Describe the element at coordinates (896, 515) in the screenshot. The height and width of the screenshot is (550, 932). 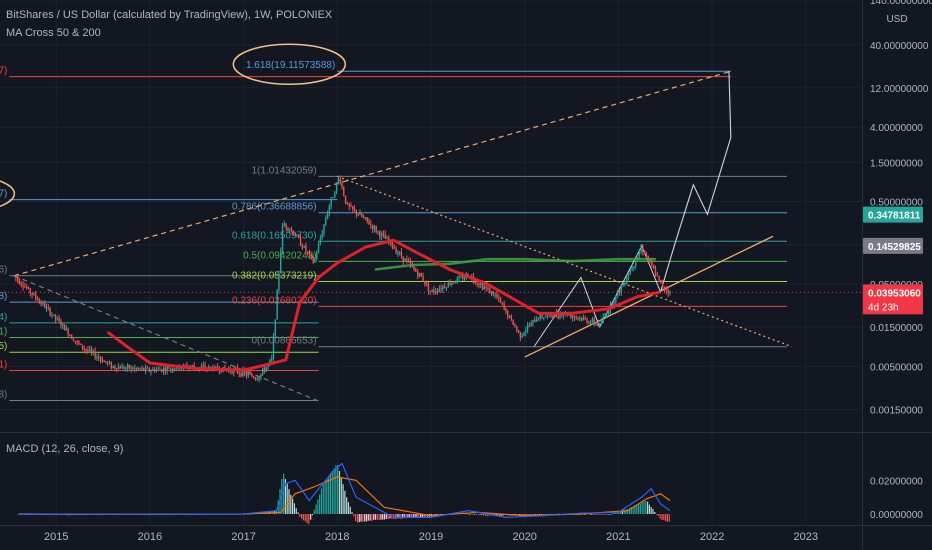
I see `macd-tick-label: 0.00000000` at that location.